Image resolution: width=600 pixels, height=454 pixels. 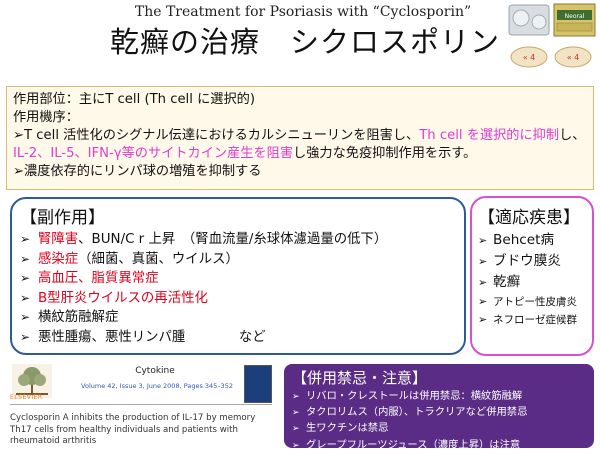 I want to click on cyclosporin-pills-image: Neoral « 4 « 4, so click(x=552, y=38).